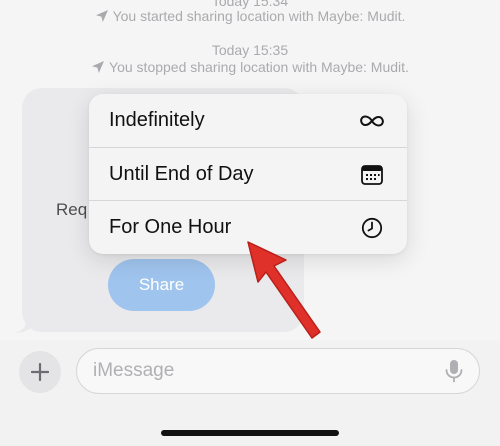 This screenshot has width=500, height=446. I want to click on microphone-icon, so click(454, 371).